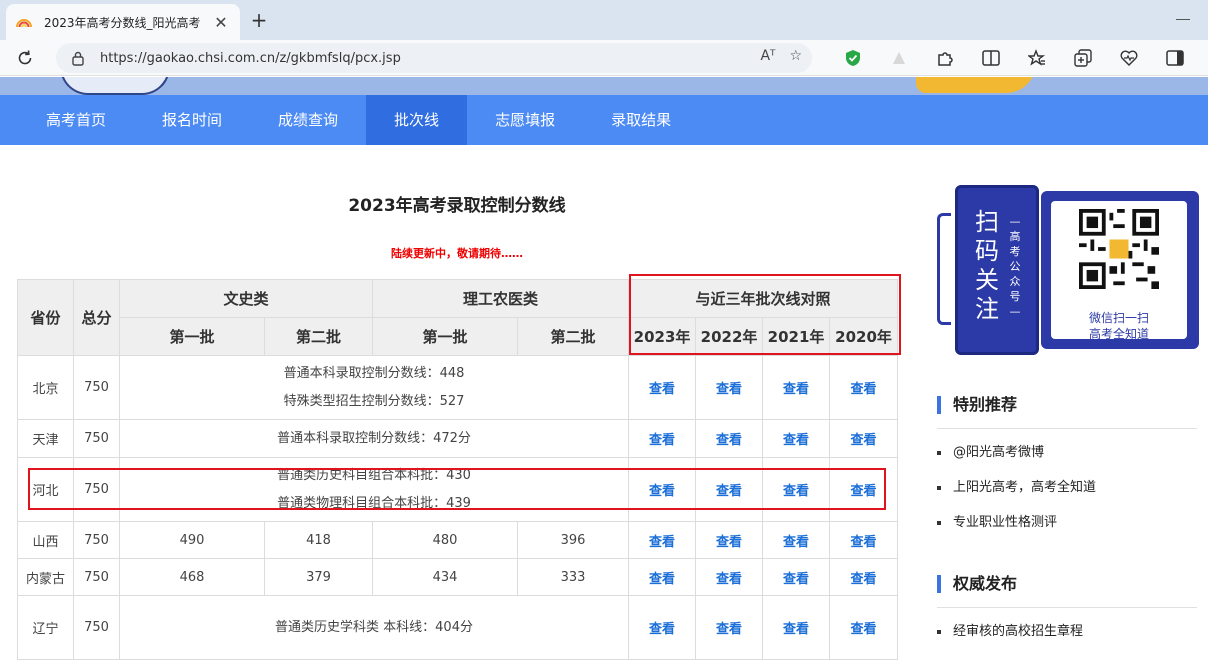  I want to click on puzzle-extensions-icon, so click(945, 58).